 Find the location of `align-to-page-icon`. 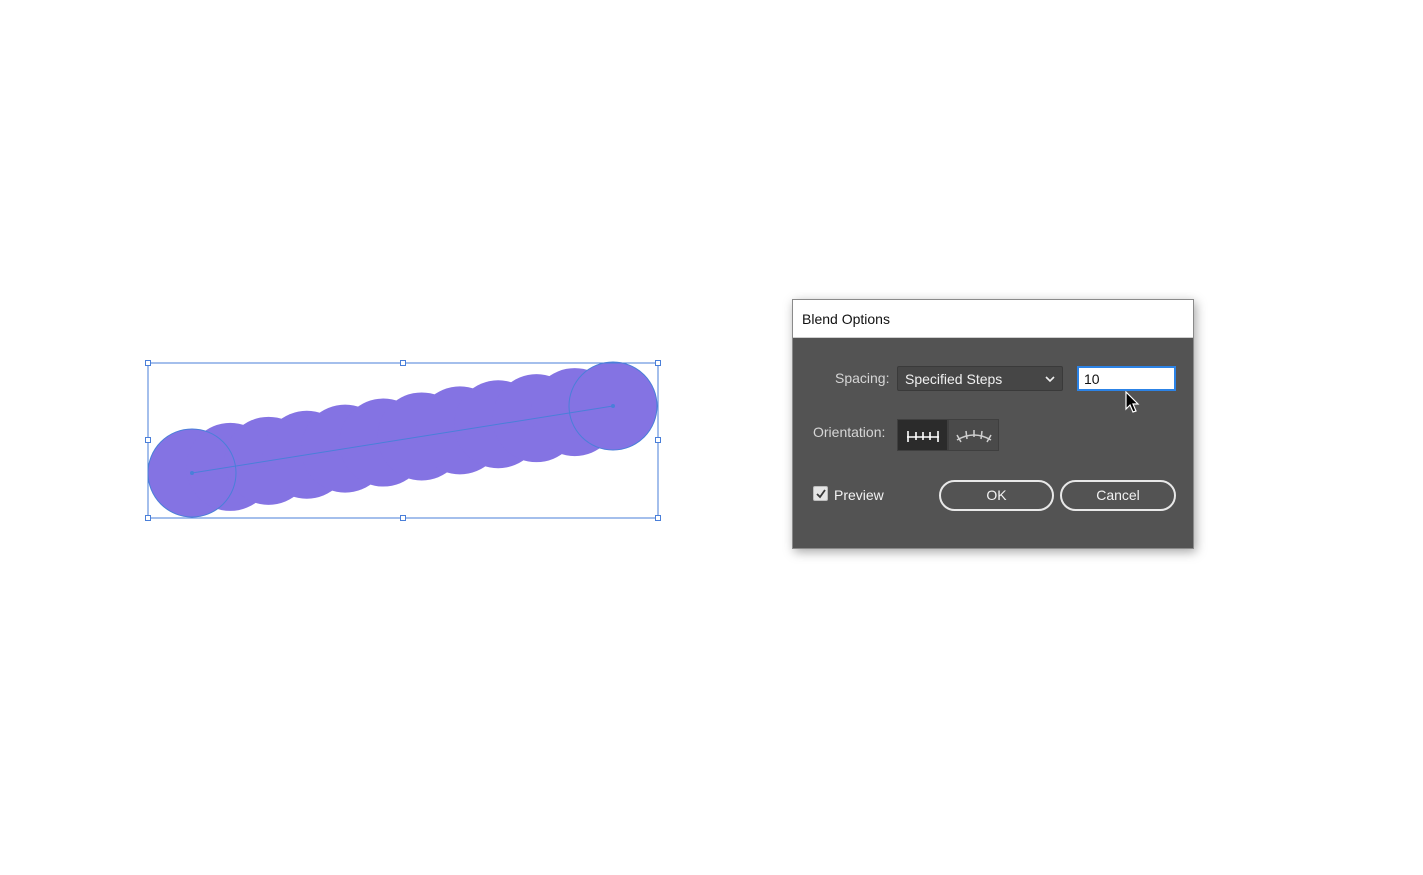

align-to-page-icon is located at coordinates (922, 436).